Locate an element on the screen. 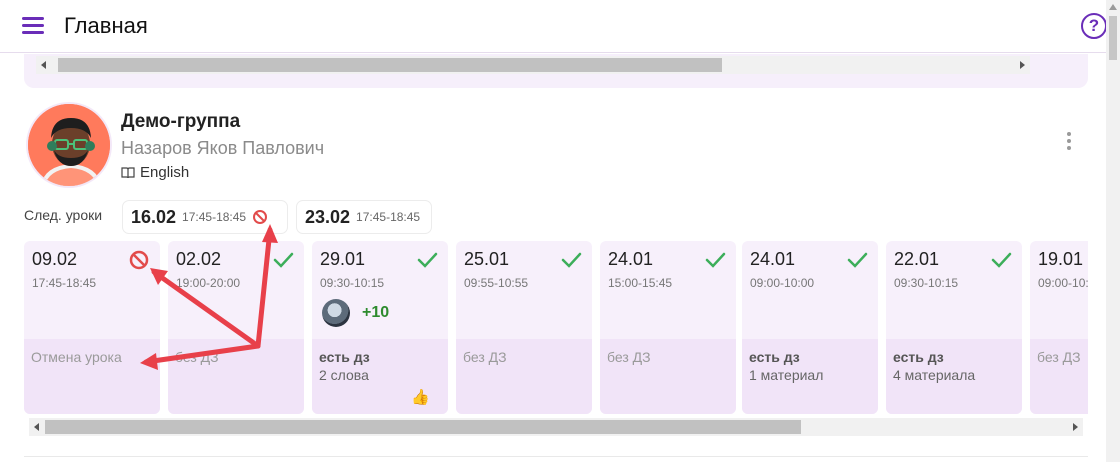 The image size is (1120, 462). scroll-up-icon is located at coordinates (1113, 7).